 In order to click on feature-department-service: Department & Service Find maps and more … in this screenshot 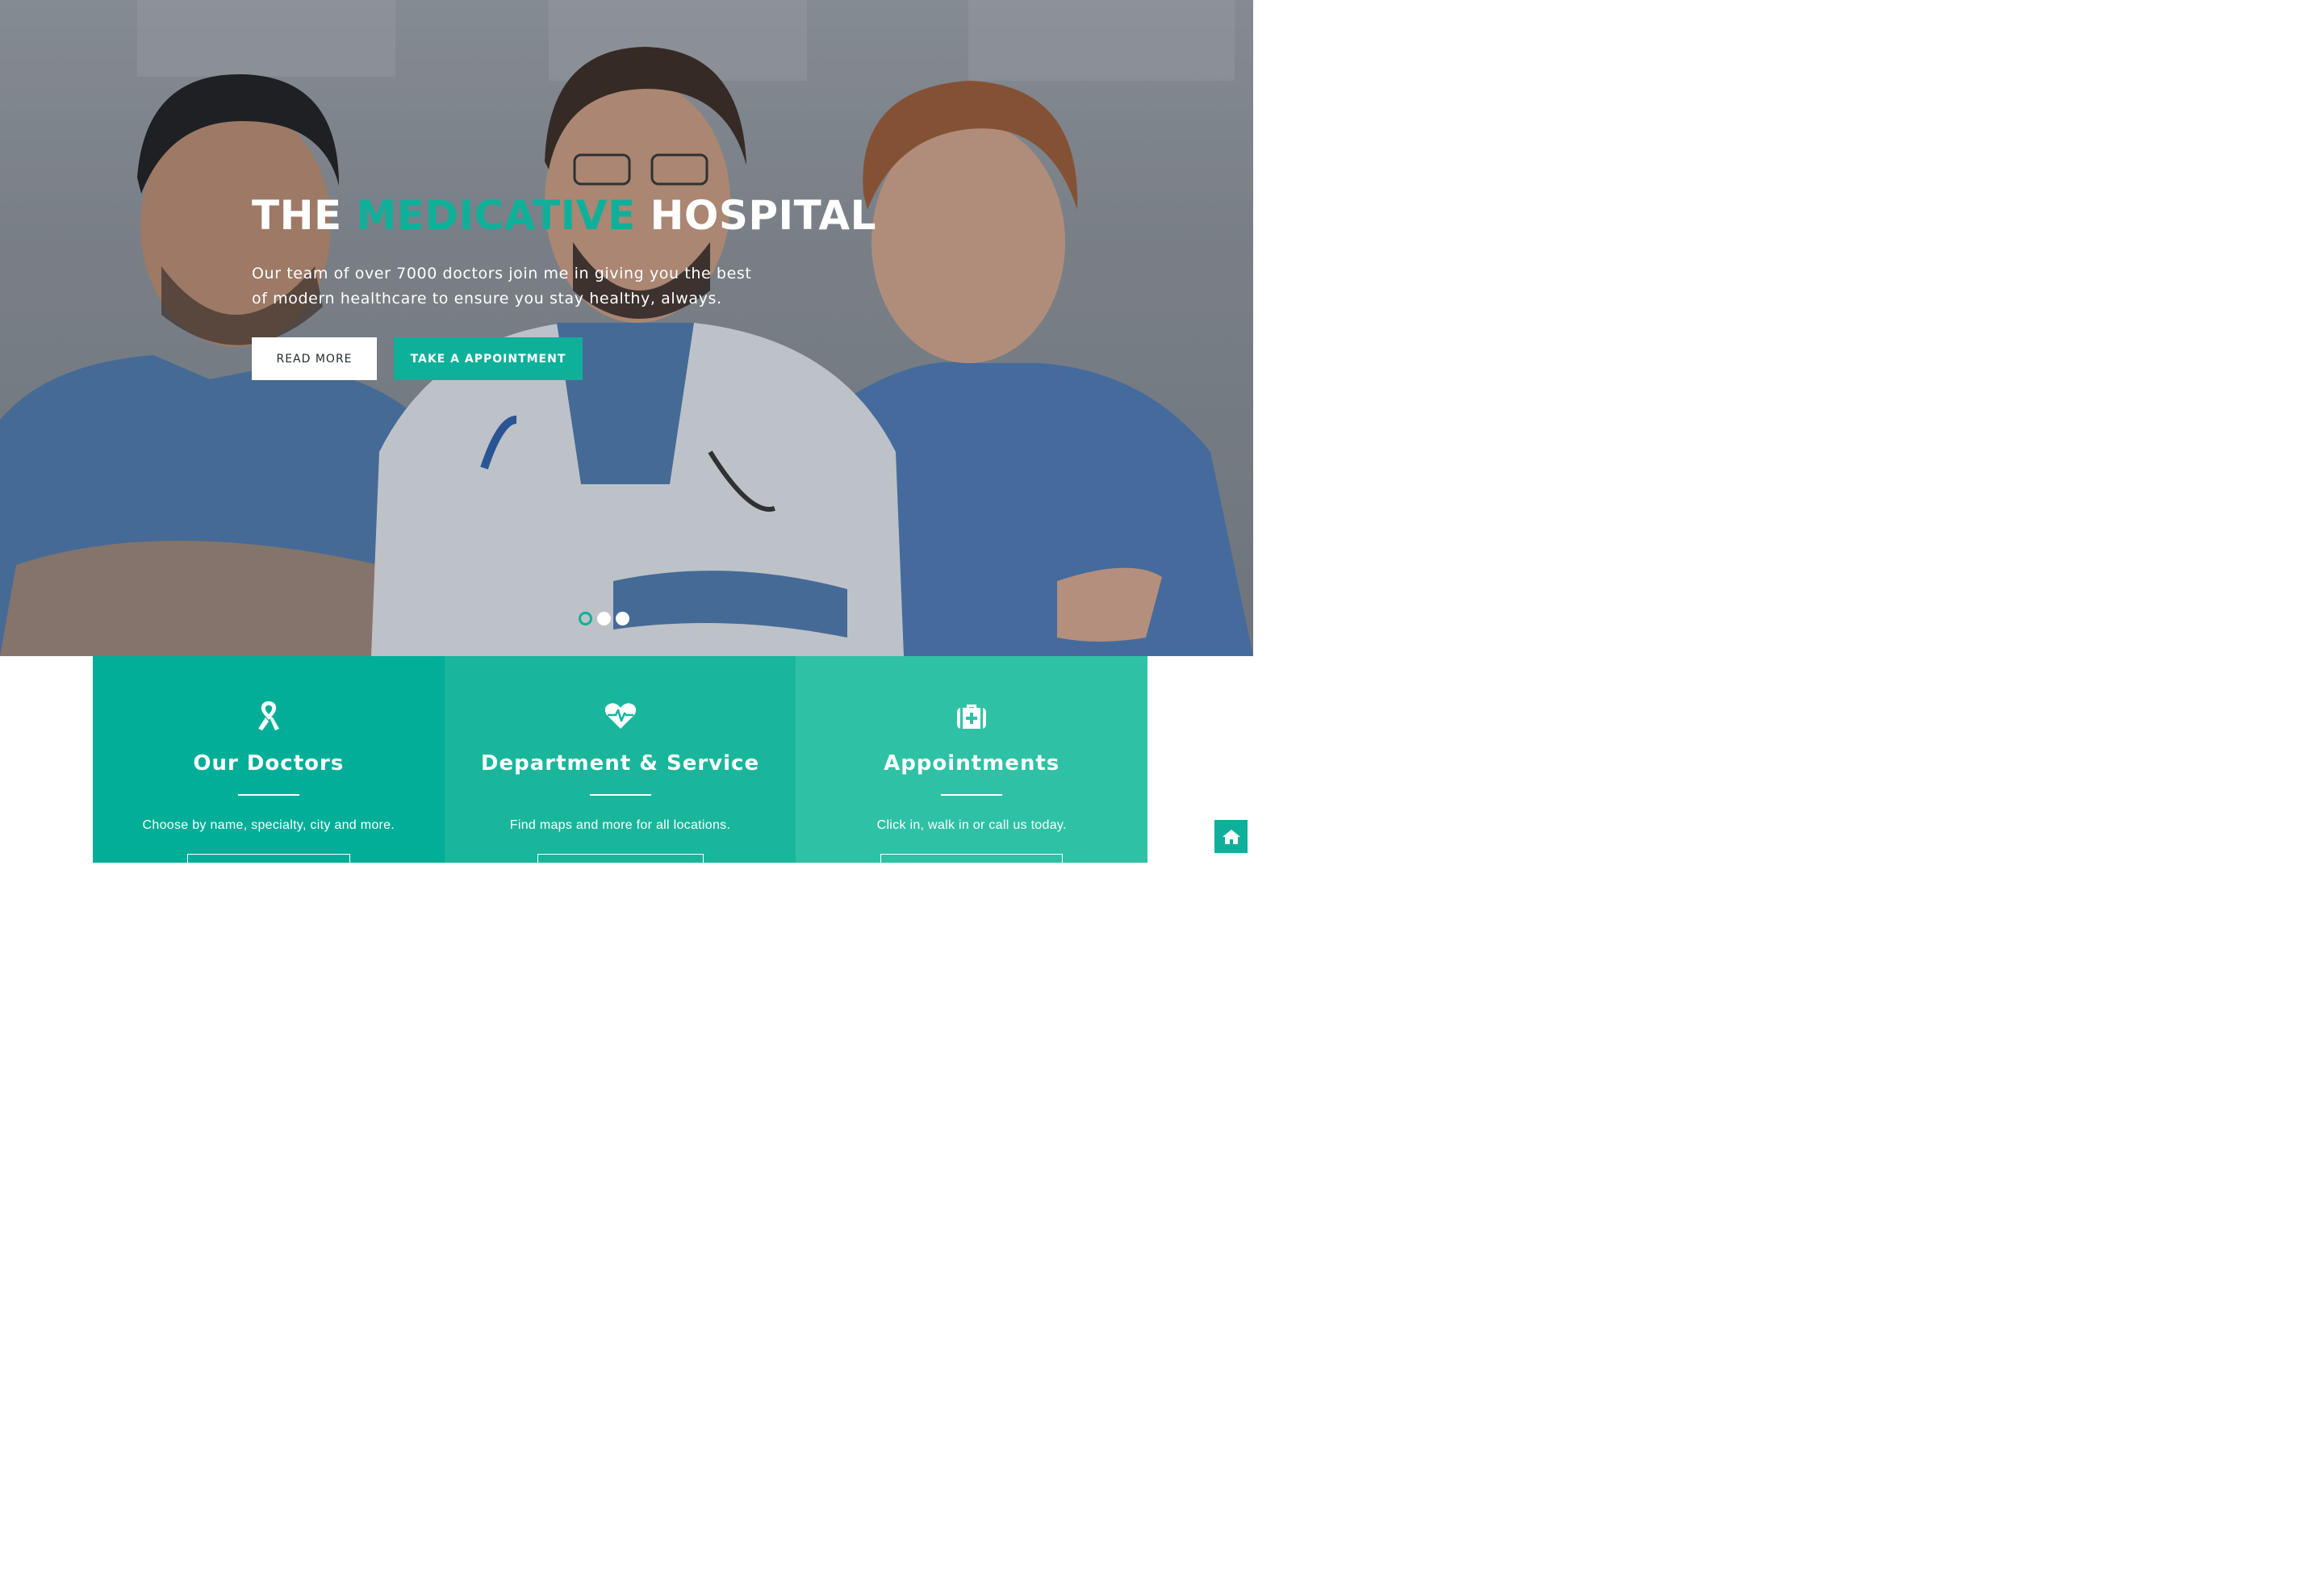, I will do `click(620, 767)`.